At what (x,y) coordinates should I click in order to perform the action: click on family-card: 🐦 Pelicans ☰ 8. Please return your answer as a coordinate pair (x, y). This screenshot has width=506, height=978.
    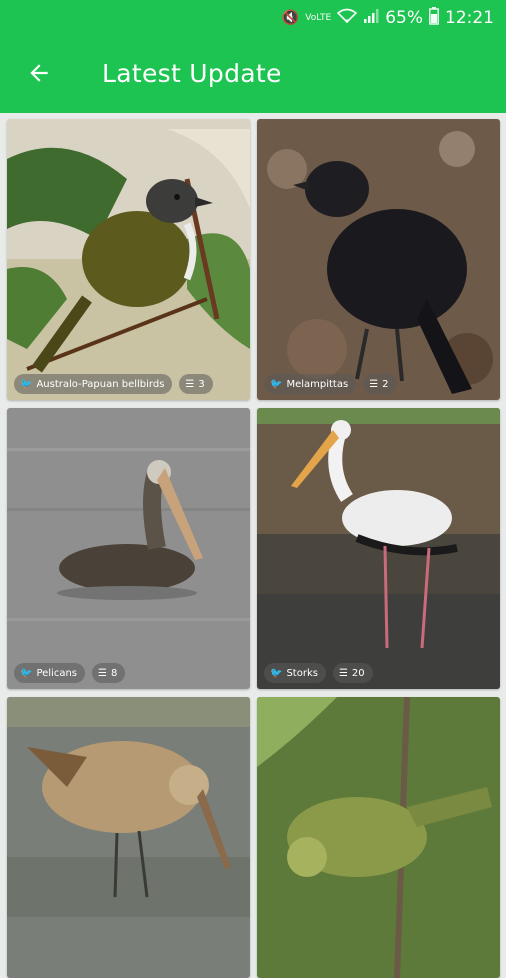
    Looking at the image, I should click on (128, 548).